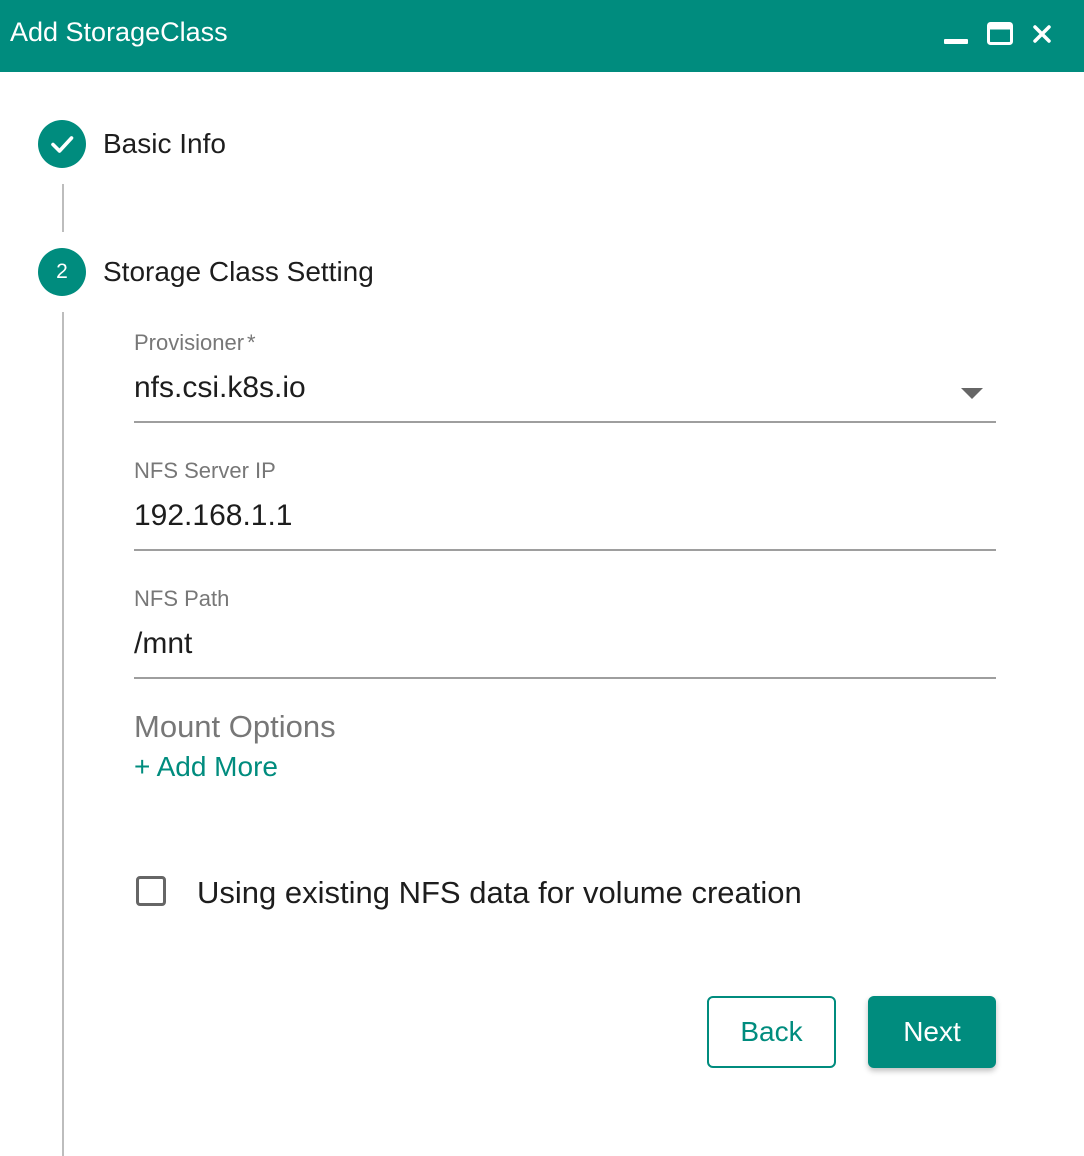 Image resolution: width=1084 pixels, height=1156 pixels. What do you see at coordinates (205, 470) in the screenshot?
I see `nfs-server-ip-label: NFS Server IP` at bounding box center [205, 470].